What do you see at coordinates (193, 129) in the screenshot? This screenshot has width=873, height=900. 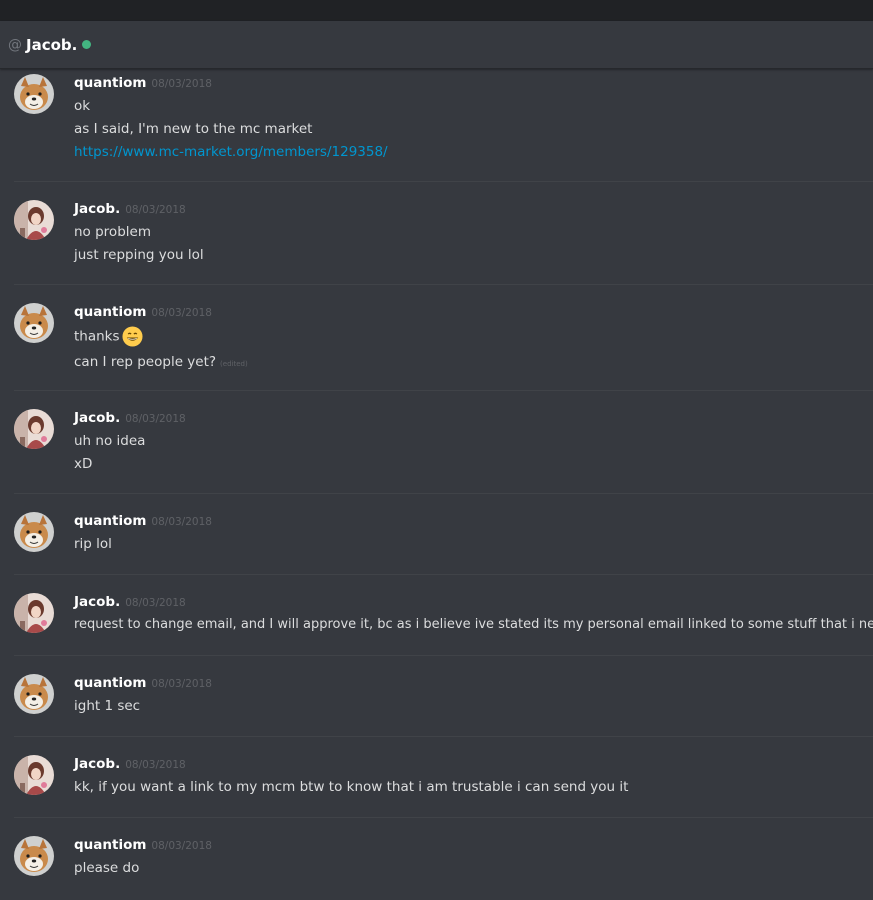 I see `message-text: as I said, I'm new to the mc market` at bounding box center [193, 129].